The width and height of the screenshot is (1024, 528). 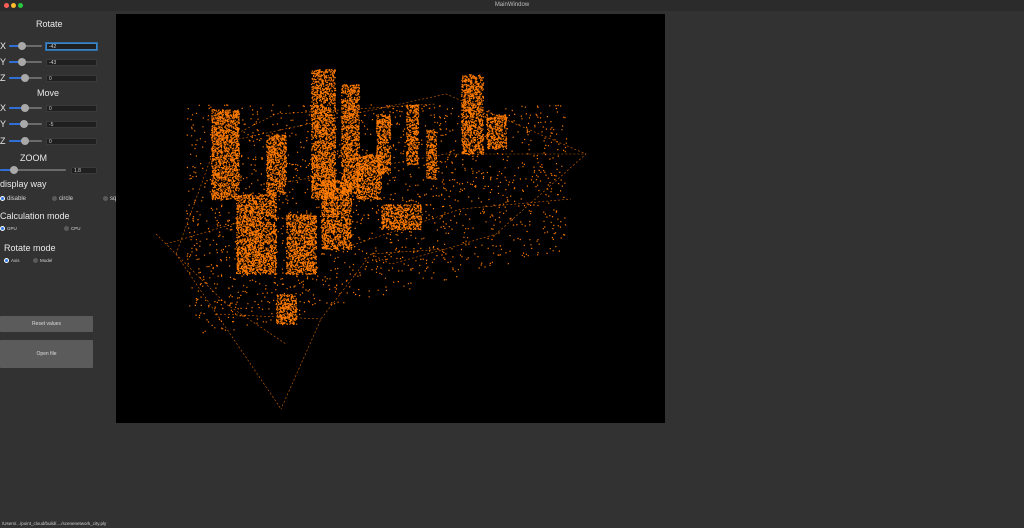 I want to click on zoom-slider, so click(x=33, y=170).